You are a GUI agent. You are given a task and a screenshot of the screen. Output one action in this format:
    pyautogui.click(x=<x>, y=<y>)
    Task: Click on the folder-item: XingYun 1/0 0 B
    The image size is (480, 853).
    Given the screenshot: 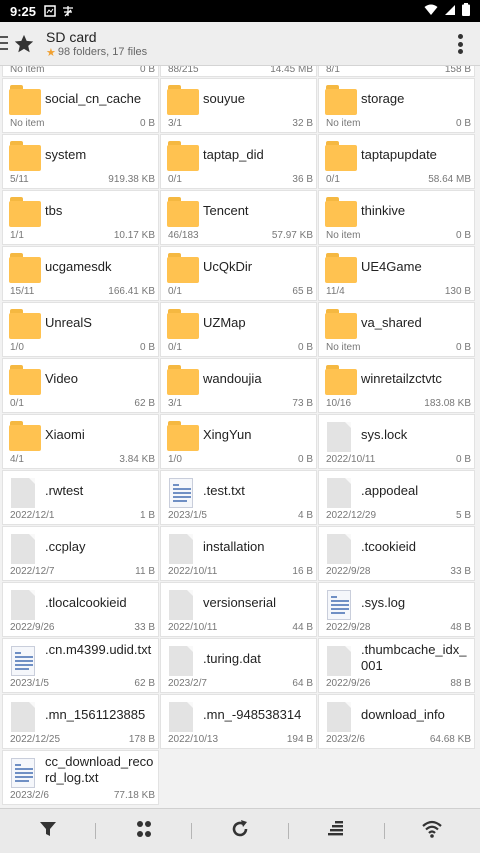 What is the action you would take?
    pyautogui.click(x=238, y=441)
    